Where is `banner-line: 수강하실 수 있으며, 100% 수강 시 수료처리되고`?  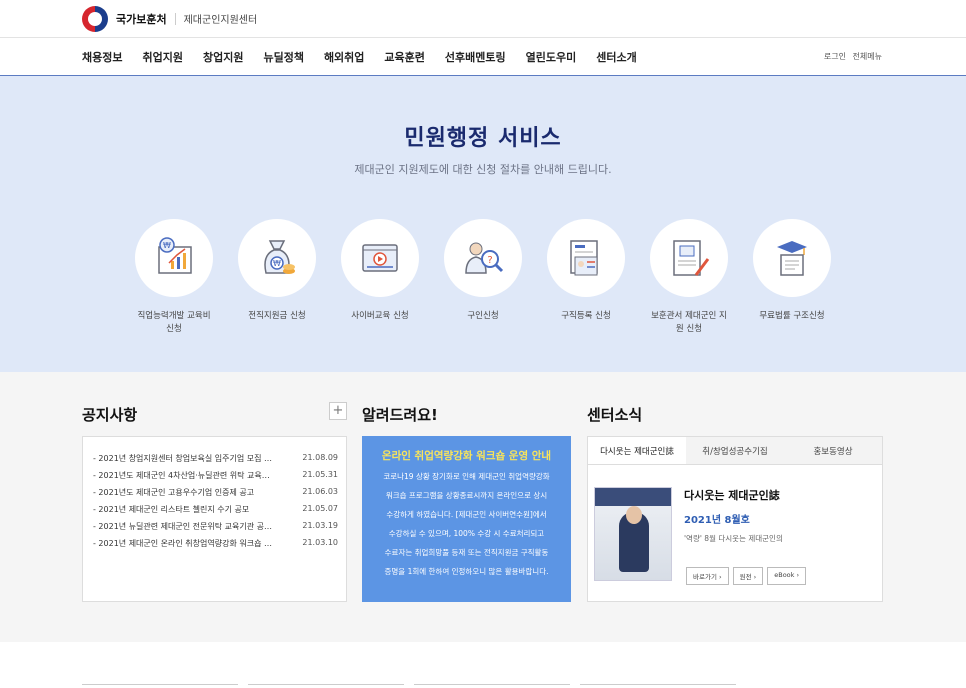
banner-line: 수강하실 수 있으며, 100% 수강 시 수료처리되고 is located at coordinates (466, 533).